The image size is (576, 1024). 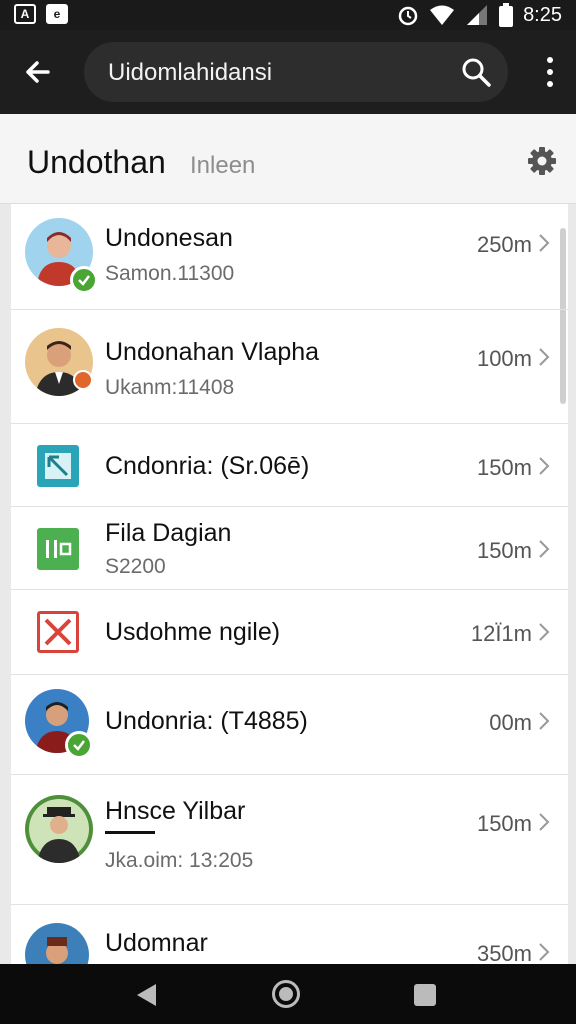 What do you see at coordinates (156, 943) in the screenshot?
I see `item-name: Udomnar` at bounding box center [156, 943].